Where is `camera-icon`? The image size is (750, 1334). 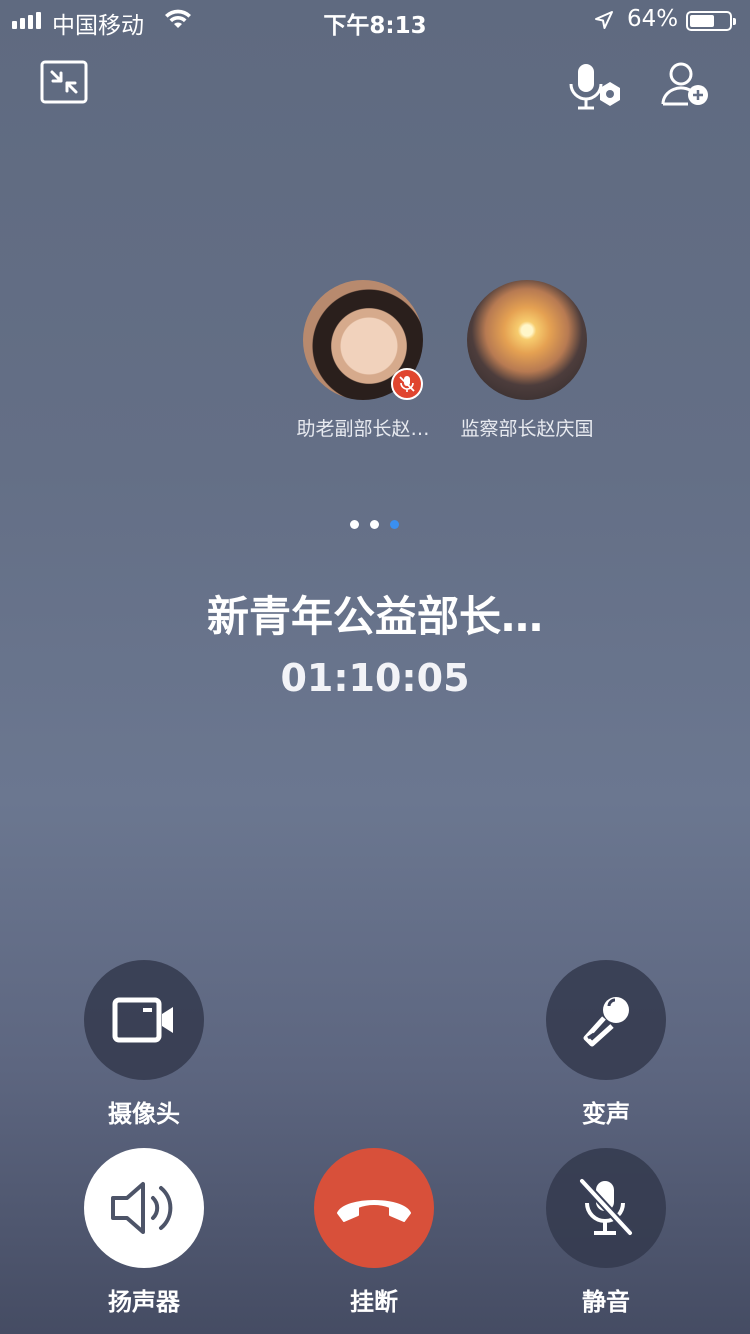
camera-icon is located at coordinates (142, 1020).